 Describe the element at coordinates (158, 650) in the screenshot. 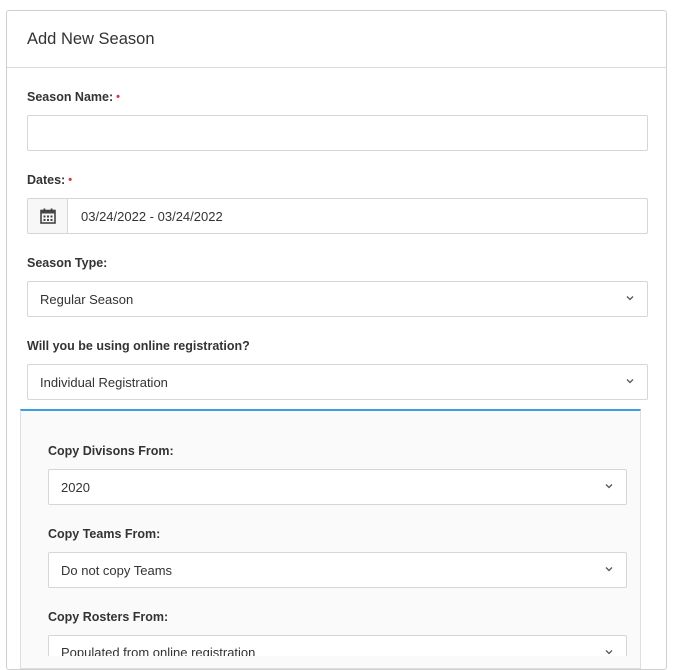

I see `copy-rosters-value: Populated from online registration` at that location.